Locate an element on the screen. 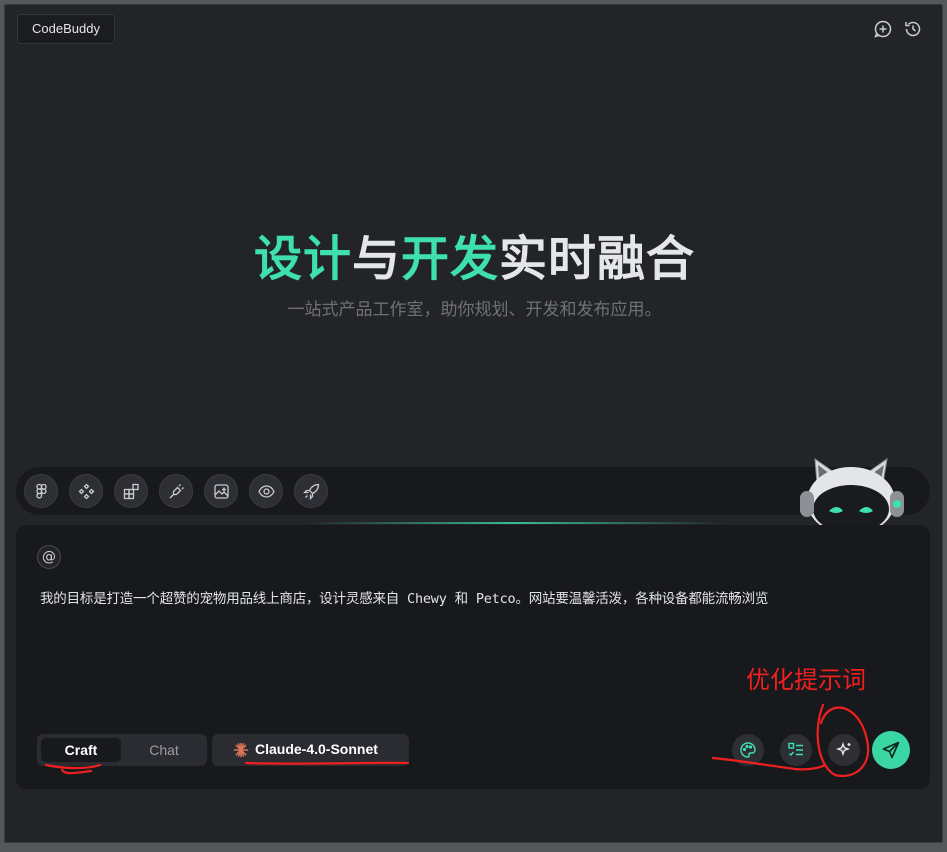 The height and width of the screenshot is (852, 947). history-icon is located at coordinates (913, 29).